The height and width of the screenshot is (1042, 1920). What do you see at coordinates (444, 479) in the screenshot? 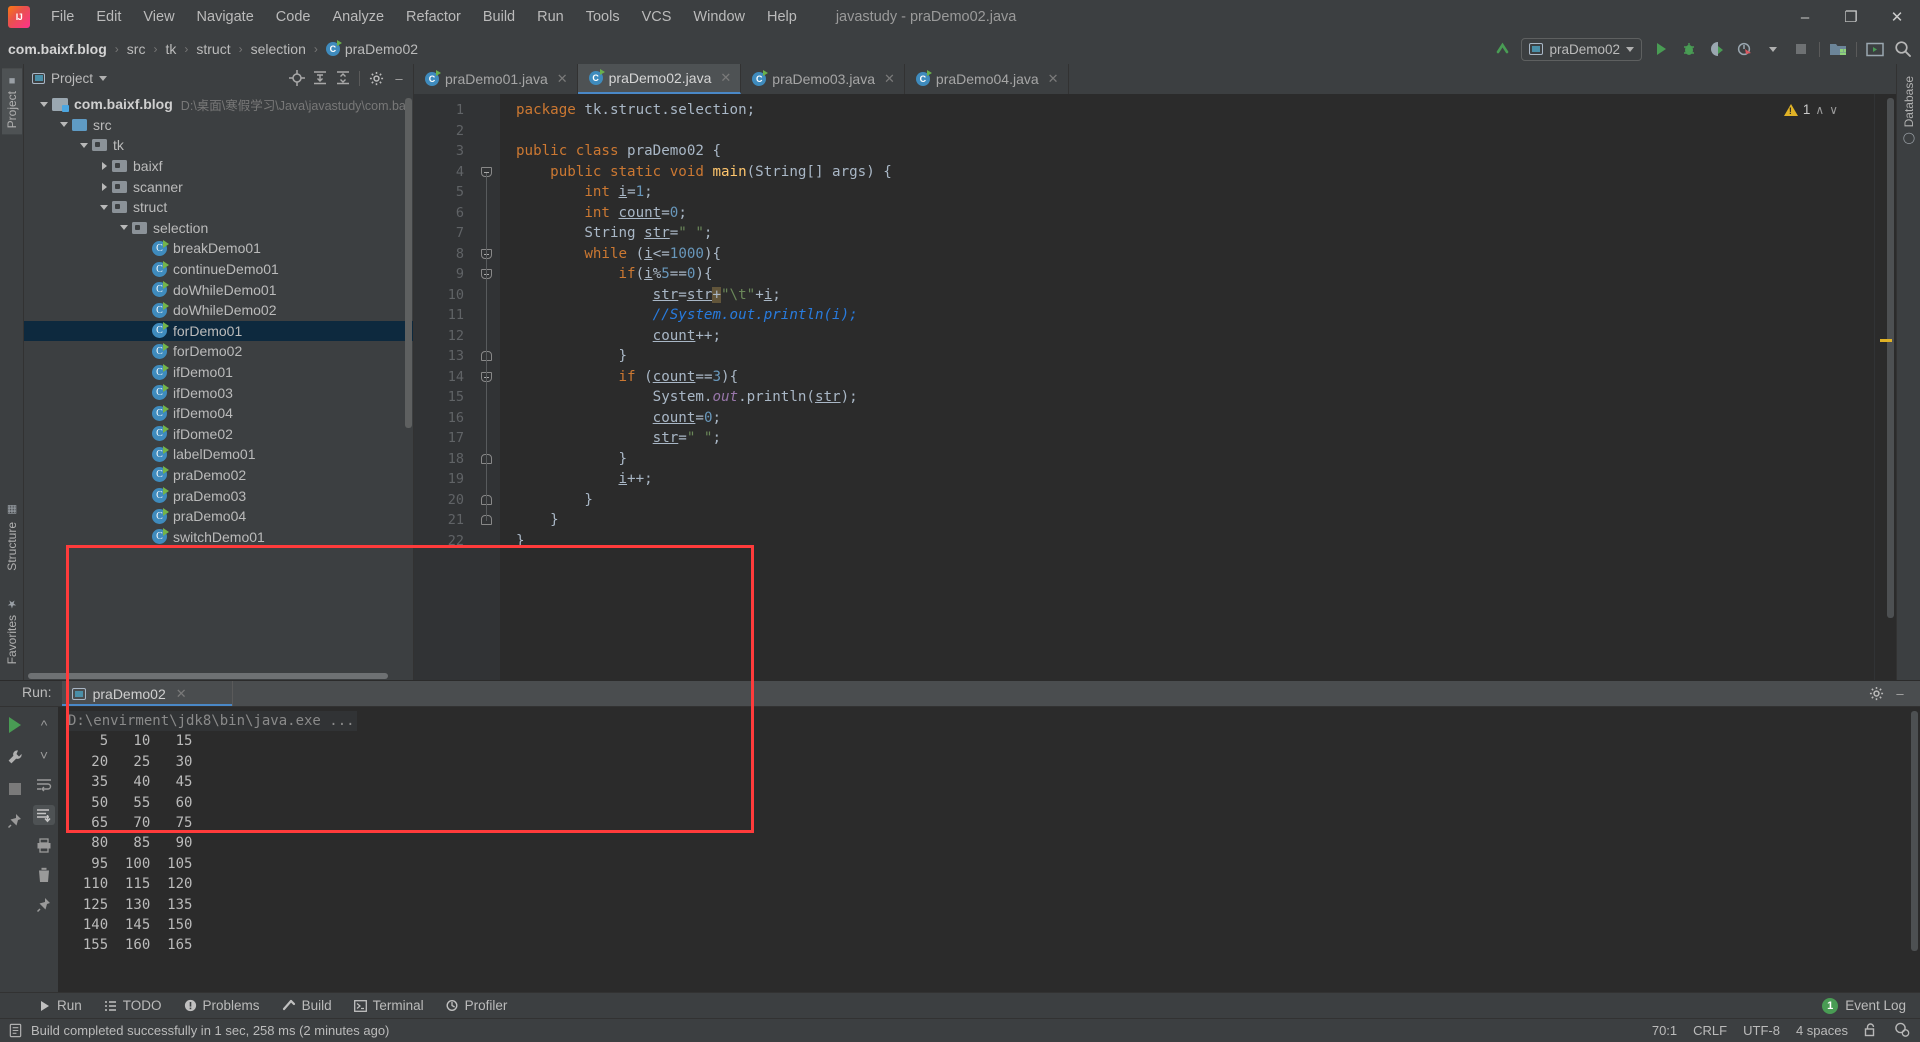
I see `line-number: 19` at bounding box center [444, 479].